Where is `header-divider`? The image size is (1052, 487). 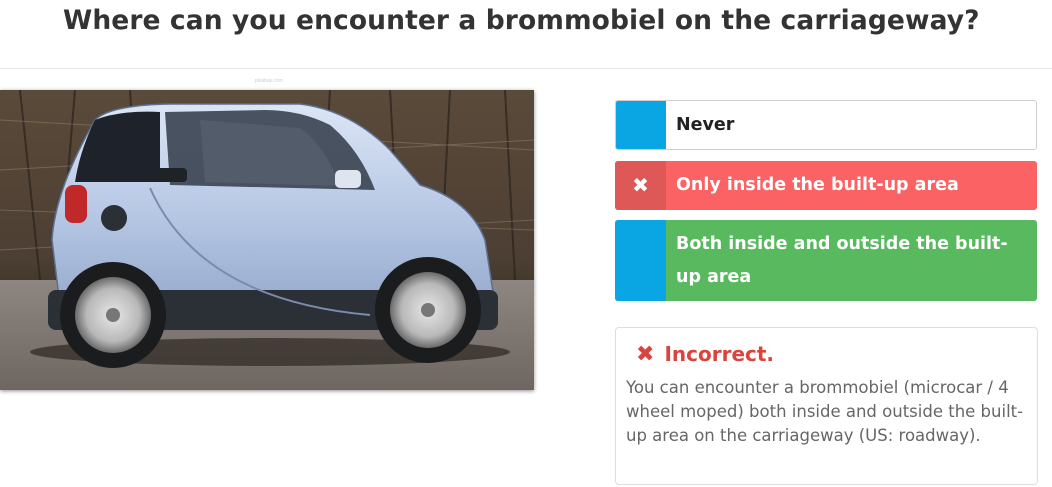
header-divider is located at coordinates (526, 68).